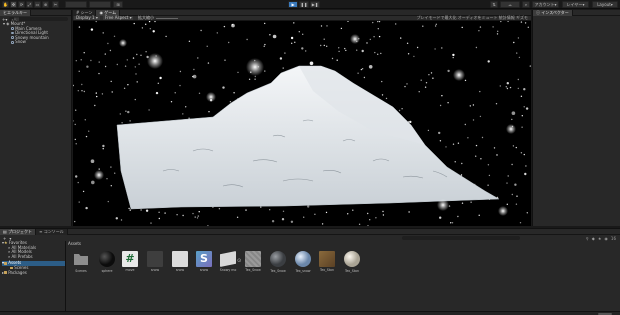  What do you see at coordinates (315, 4) in the screenshot?
I see `step-button: ▶❚` at bounding box center [315, 4].